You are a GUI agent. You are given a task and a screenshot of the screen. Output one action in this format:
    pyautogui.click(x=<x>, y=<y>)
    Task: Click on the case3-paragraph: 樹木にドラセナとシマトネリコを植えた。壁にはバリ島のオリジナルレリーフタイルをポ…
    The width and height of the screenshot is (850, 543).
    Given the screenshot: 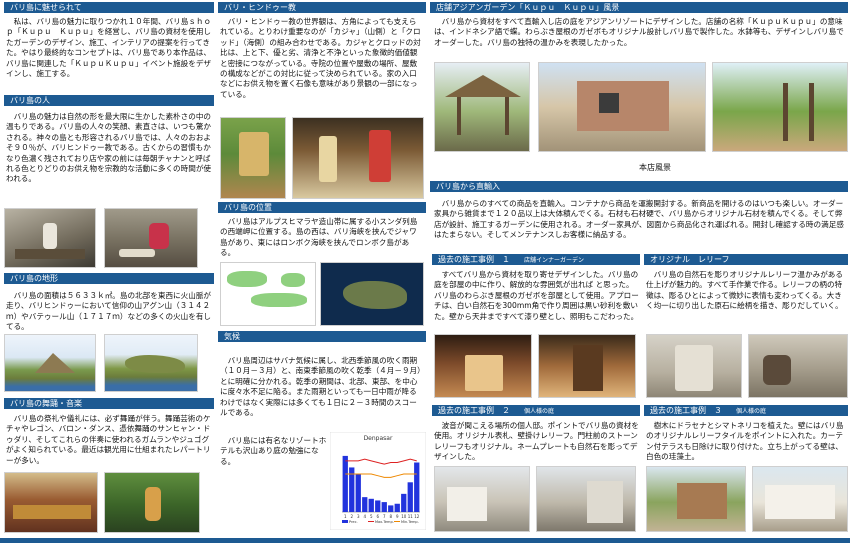 What is the action you would take?
    pyautogui.click(x=745, y=441)
    